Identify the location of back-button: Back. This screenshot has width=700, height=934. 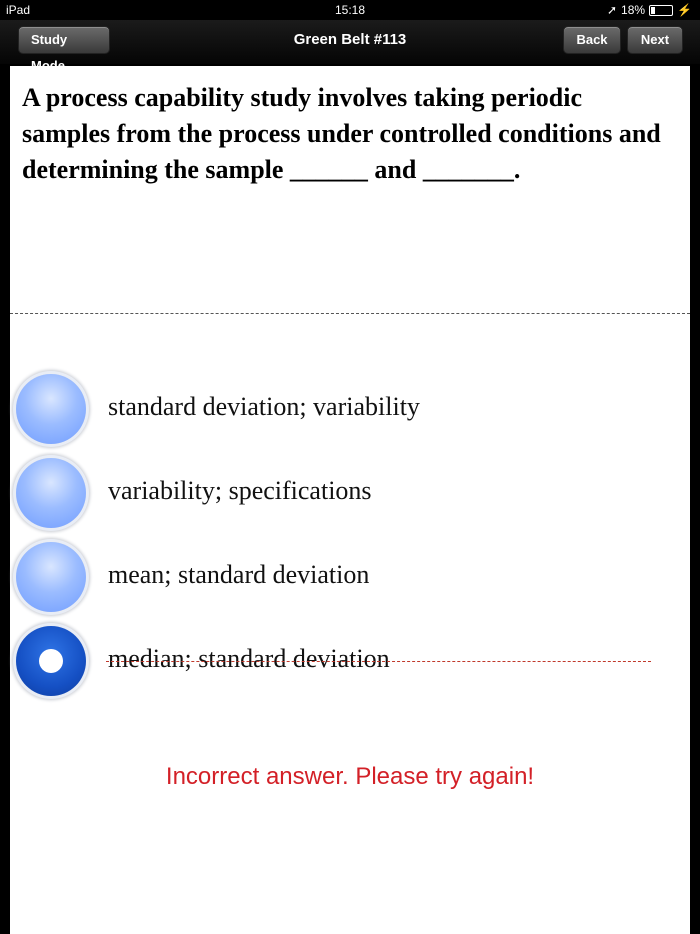
(592, 40).